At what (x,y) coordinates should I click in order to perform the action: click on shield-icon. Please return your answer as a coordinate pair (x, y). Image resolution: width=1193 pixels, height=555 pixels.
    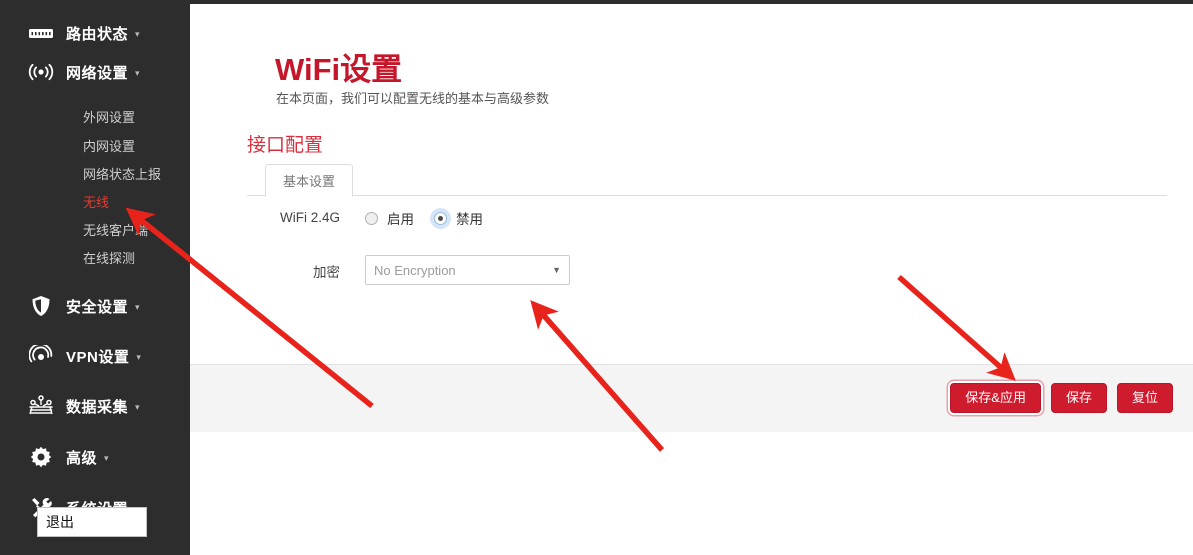
    Looking at the image, I should click on (41, 306).